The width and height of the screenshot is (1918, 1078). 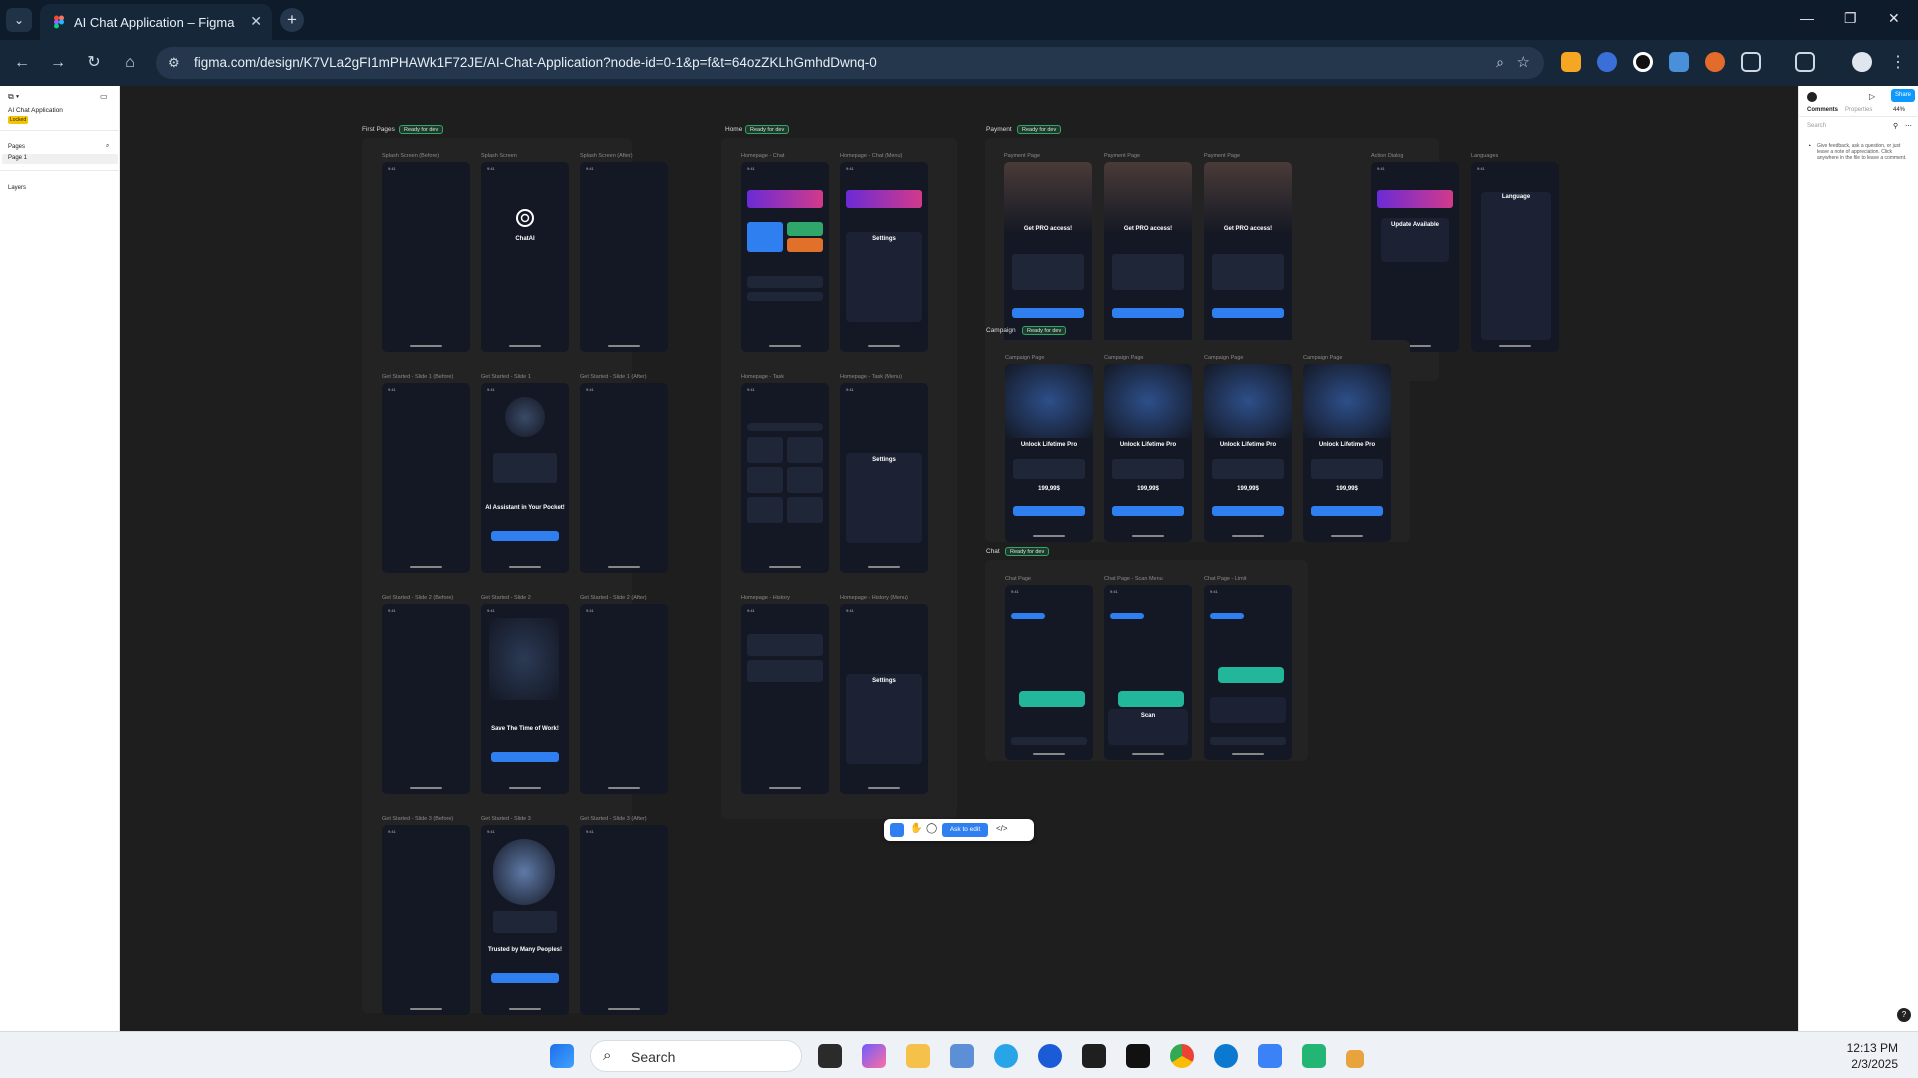 What do you see at coordinates (1872, 96) in the screenshot?
I see `present-icon: ▷` at bounding box center [1872, 96].